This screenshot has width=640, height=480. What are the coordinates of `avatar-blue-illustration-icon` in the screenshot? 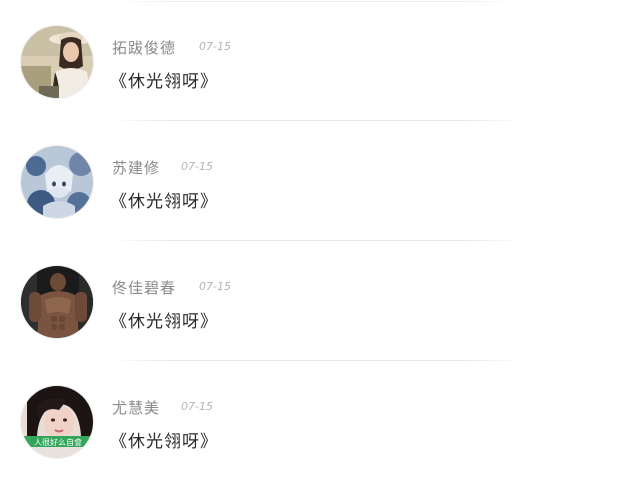 It's located at (57, 182).